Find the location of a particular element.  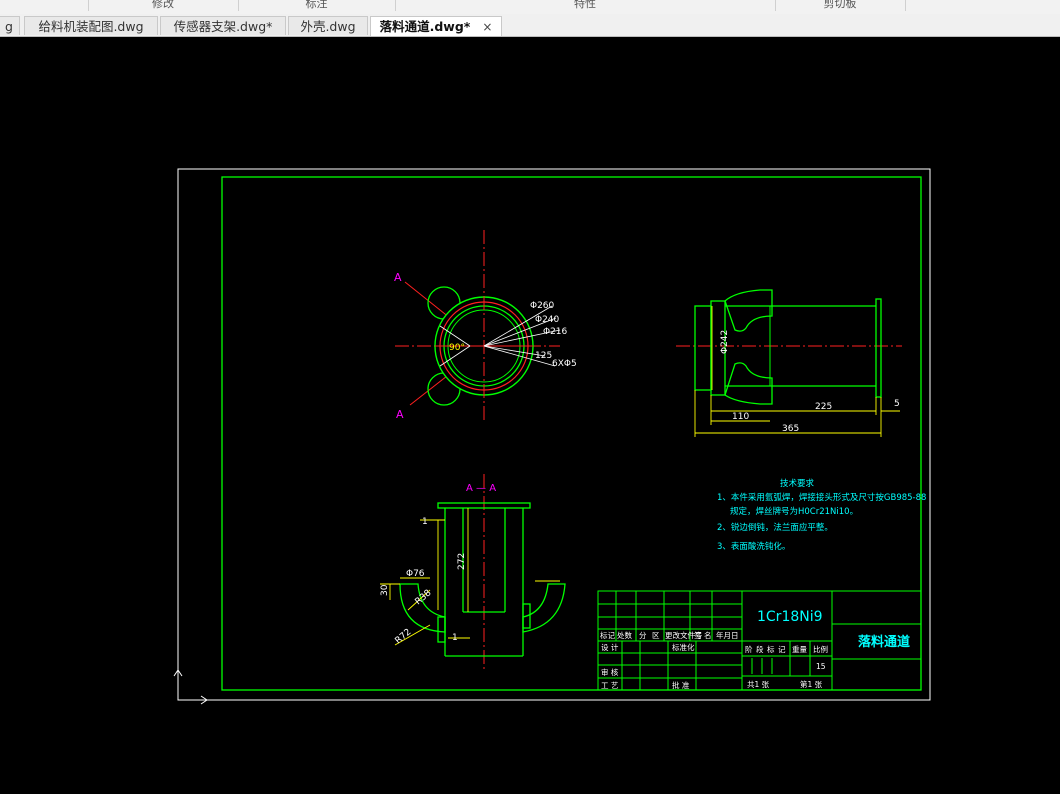

dim-225: 225 is located at coordinates (823, 407).